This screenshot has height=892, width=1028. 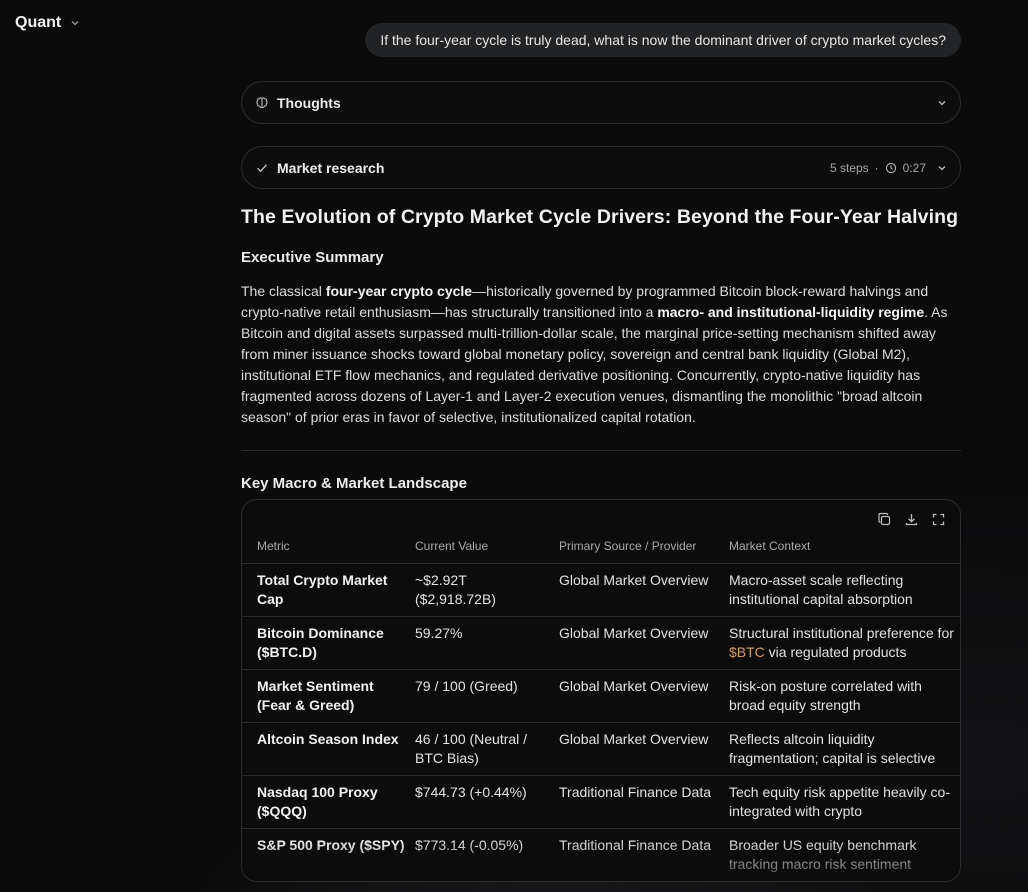 I want to click on market-research-panel: Market research 5 steps · 0:27, so click(x=601, y=167).